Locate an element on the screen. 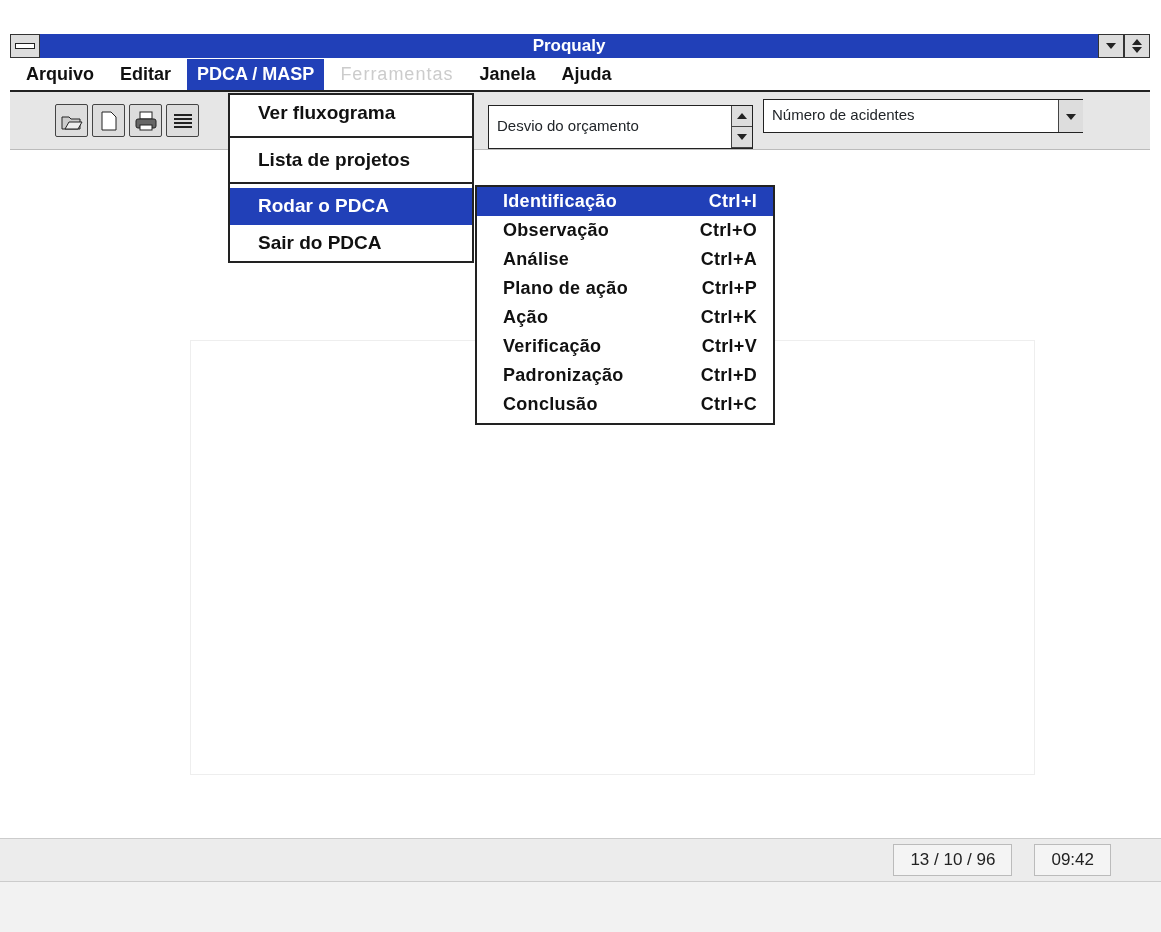  item-label: Conclusão is located at coordinates (550, 404).